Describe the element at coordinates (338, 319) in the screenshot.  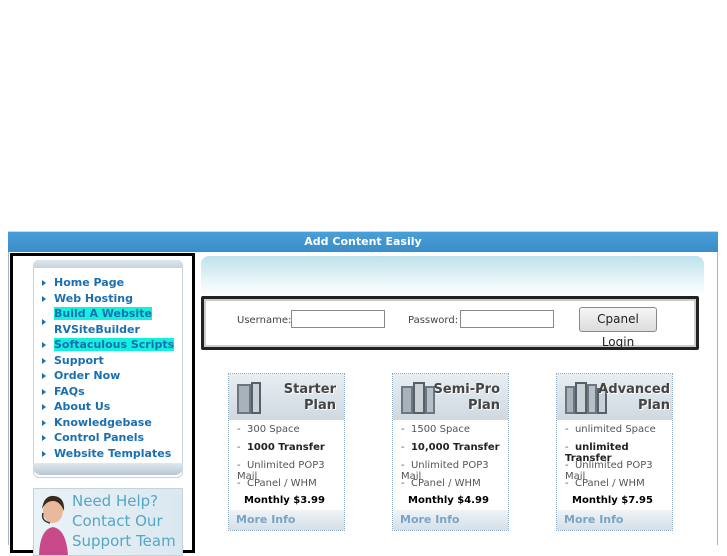
I see `username-input` at that location.